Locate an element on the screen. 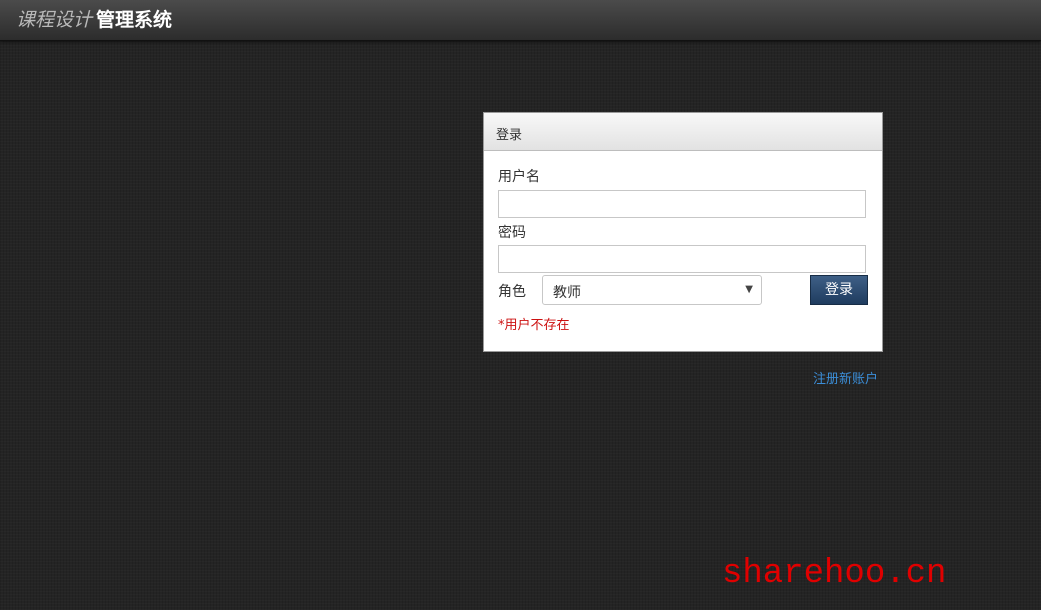 Image resolution: width=1041 pixels, height=610 pixels. brand-title-bold: 管理系统 is located at coordinates (134, 20).